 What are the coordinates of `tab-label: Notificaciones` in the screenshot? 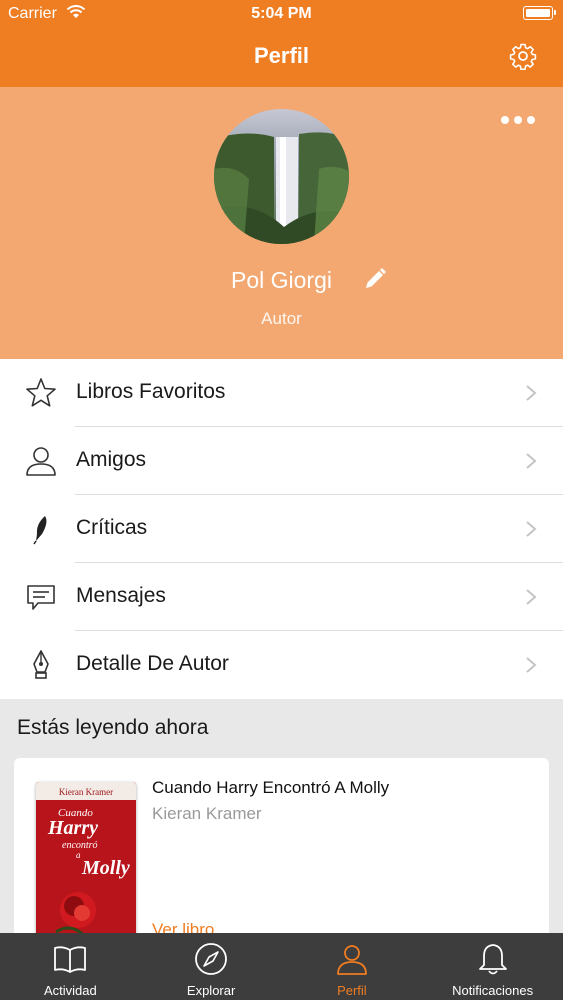 It's located at (493, 990).